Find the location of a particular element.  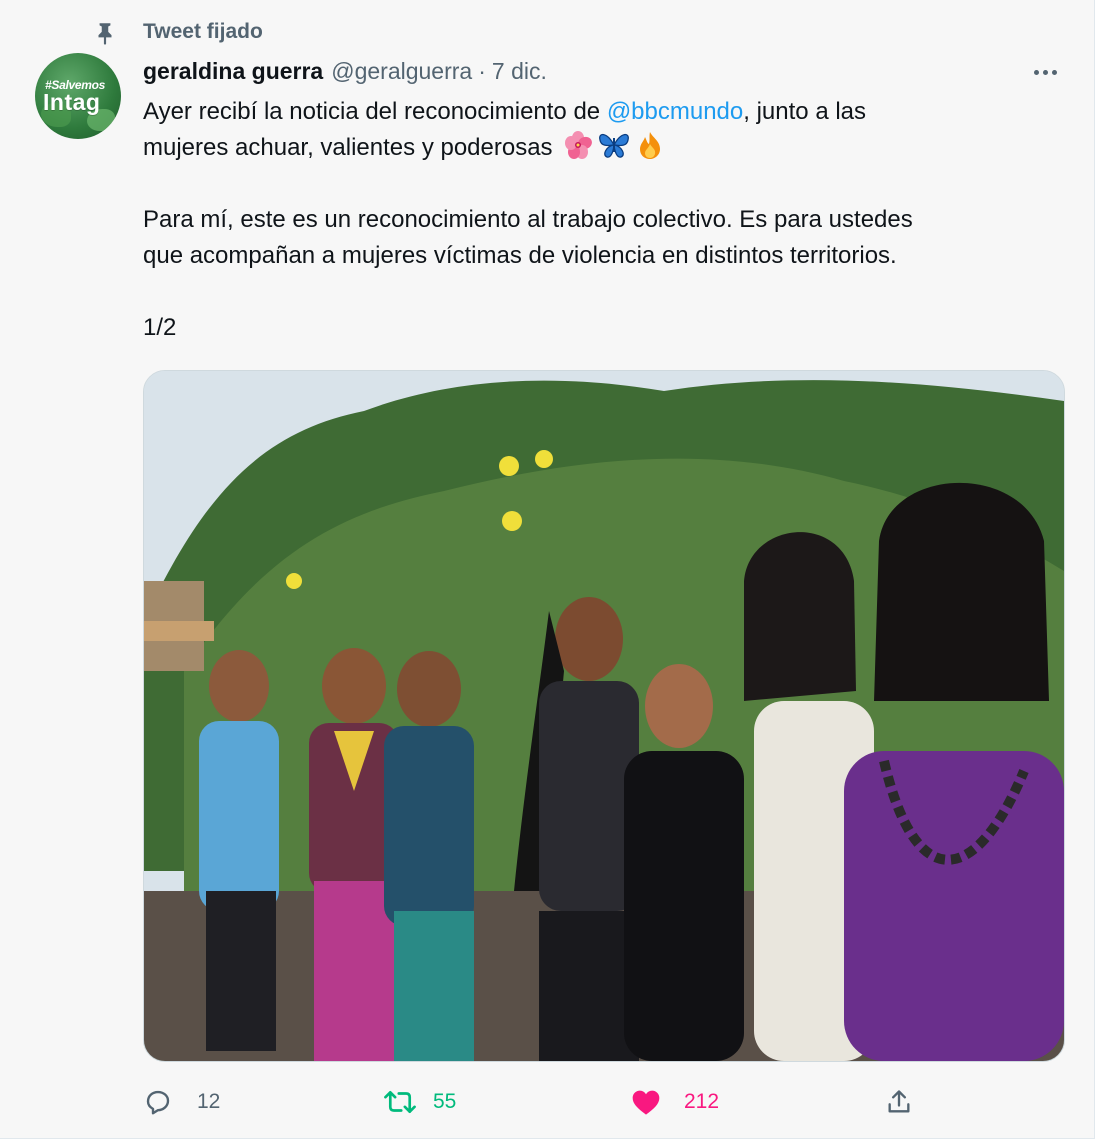

hibiscus-icon is located at coordinates (579, 145).